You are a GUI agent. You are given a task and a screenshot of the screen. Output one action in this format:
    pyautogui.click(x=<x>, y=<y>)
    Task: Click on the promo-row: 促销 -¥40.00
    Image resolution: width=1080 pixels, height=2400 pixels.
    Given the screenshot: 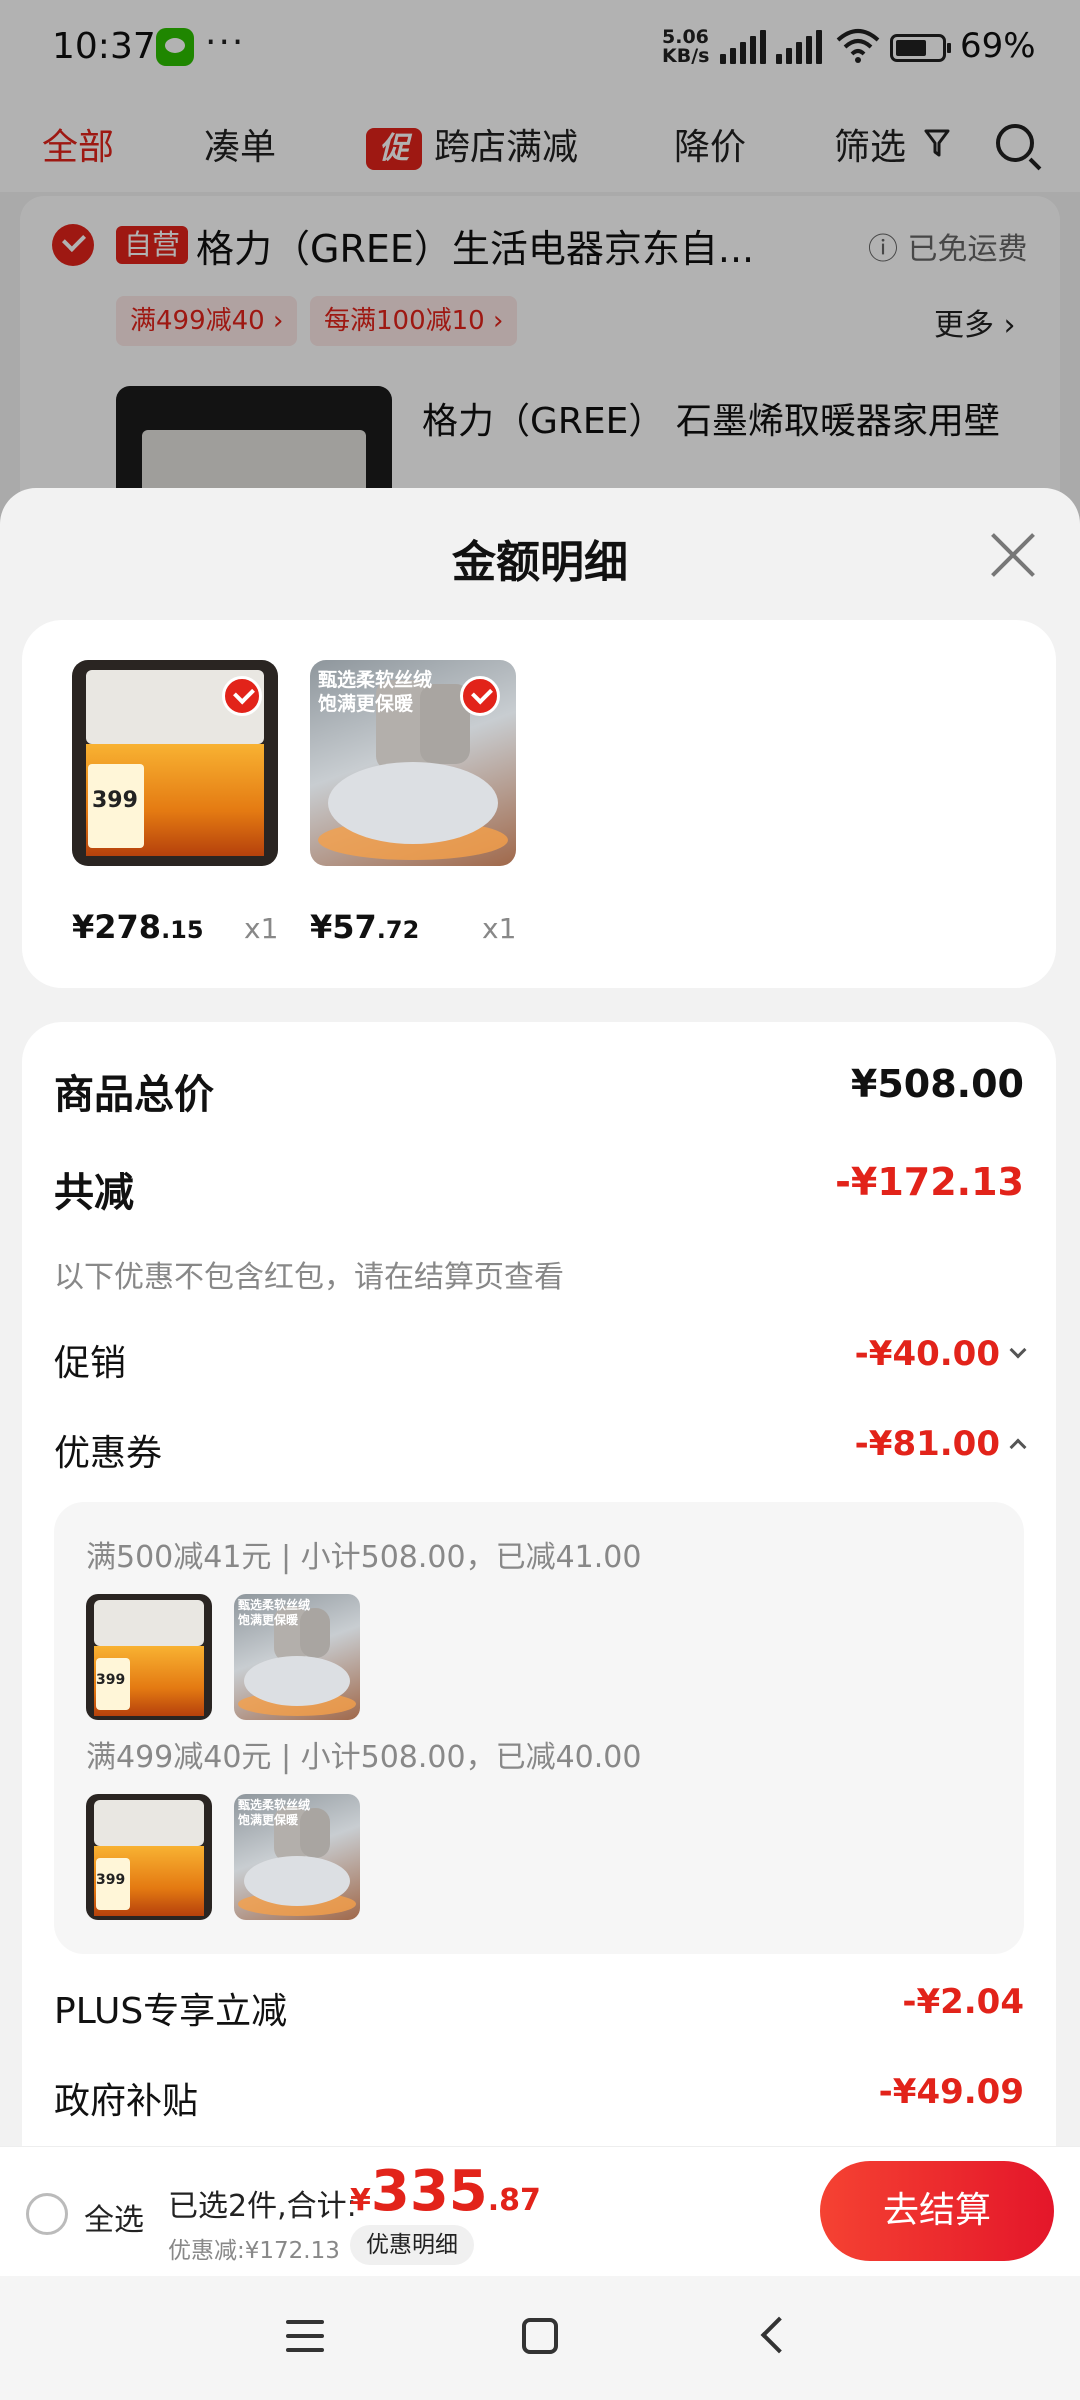 What is the action you would take?
    pyautogui.click(x=540, y=1359)
    